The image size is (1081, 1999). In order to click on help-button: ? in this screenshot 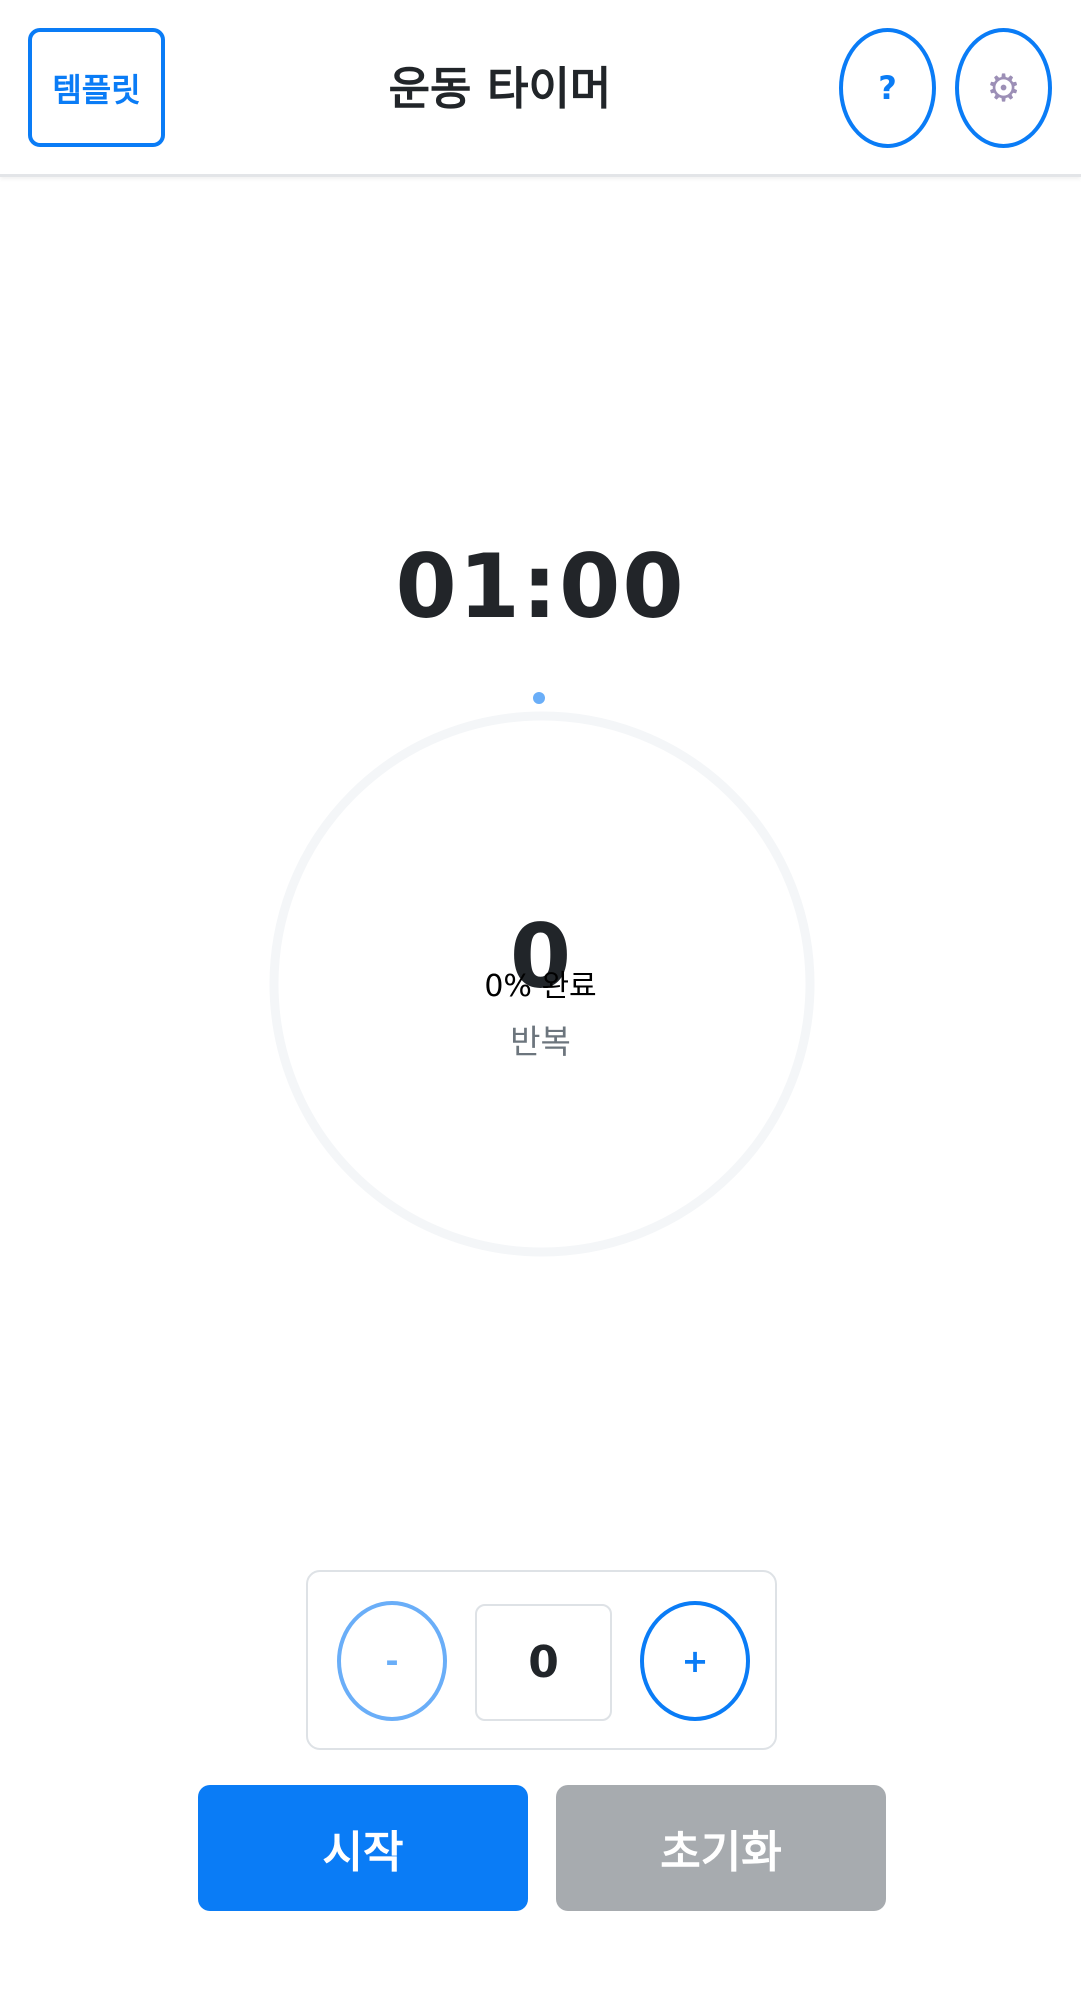, I will do `click(887, 88)`.